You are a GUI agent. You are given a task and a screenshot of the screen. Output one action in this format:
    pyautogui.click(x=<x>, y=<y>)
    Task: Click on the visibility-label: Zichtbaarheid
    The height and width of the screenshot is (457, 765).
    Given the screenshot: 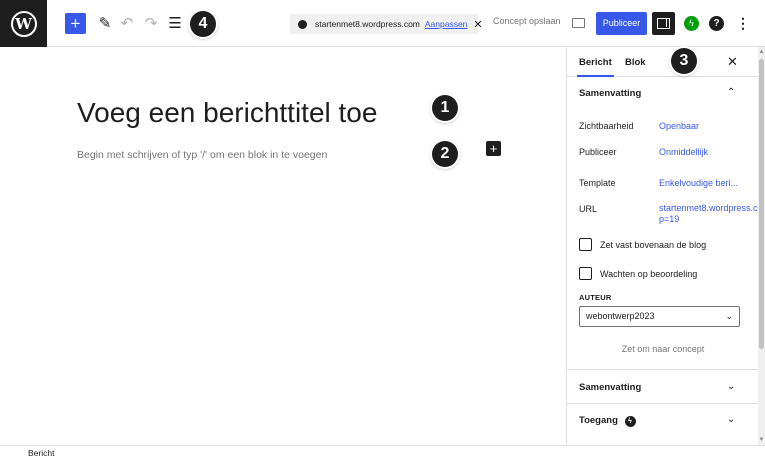 What is the action you would take?
    pyautogui.click(x=606, y=126)
    